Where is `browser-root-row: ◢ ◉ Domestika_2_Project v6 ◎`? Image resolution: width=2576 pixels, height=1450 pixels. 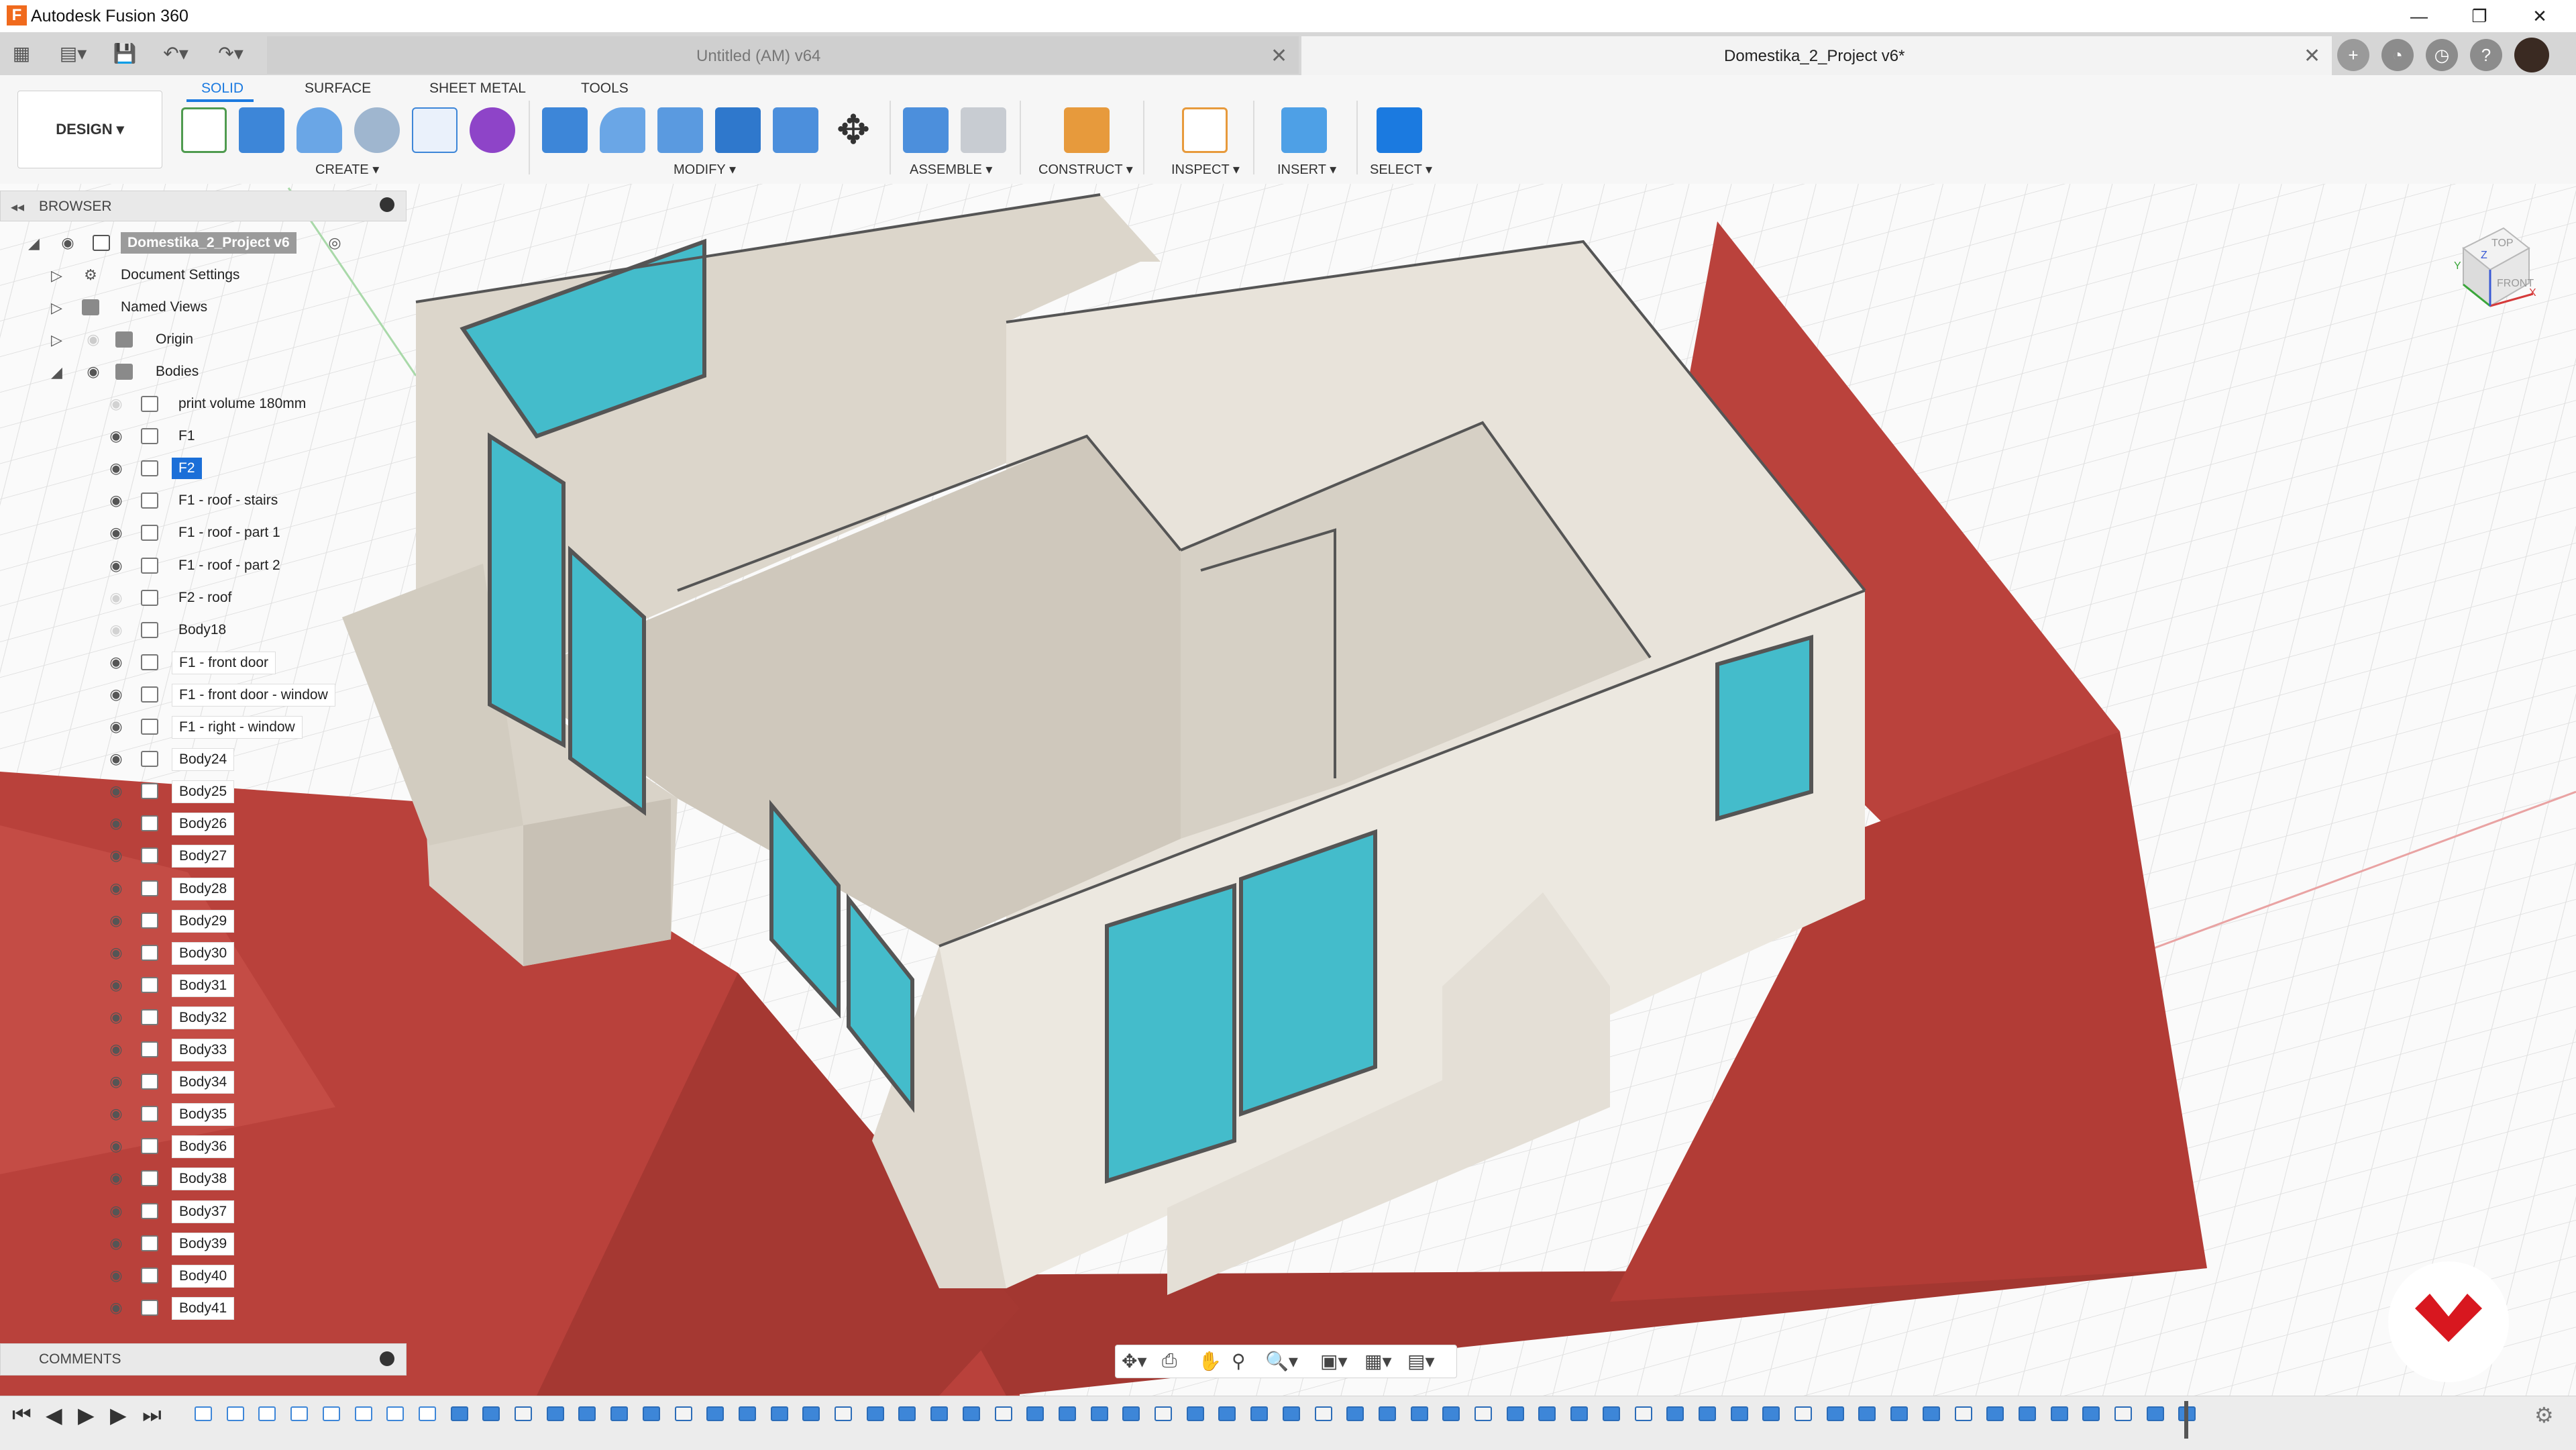
browser-root-row: ◢ ◉ Domestika_2_Project v6 ◎ is located at coordinates (208, 243).